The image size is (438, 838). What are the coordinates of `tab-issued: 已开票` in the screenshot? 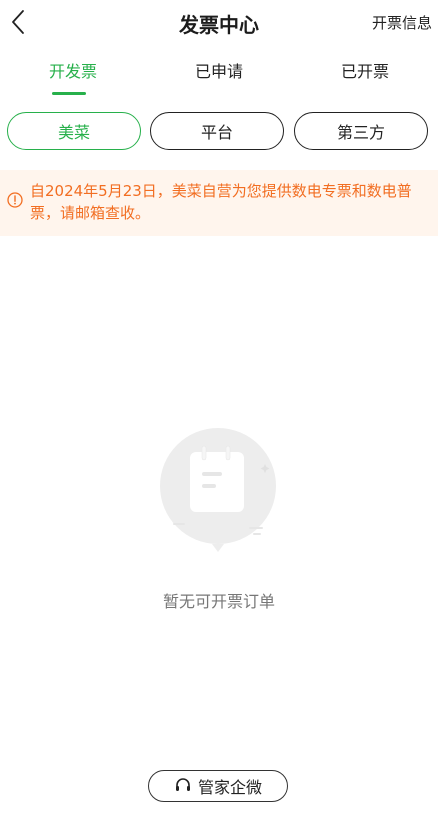 It's located at (365, 77).